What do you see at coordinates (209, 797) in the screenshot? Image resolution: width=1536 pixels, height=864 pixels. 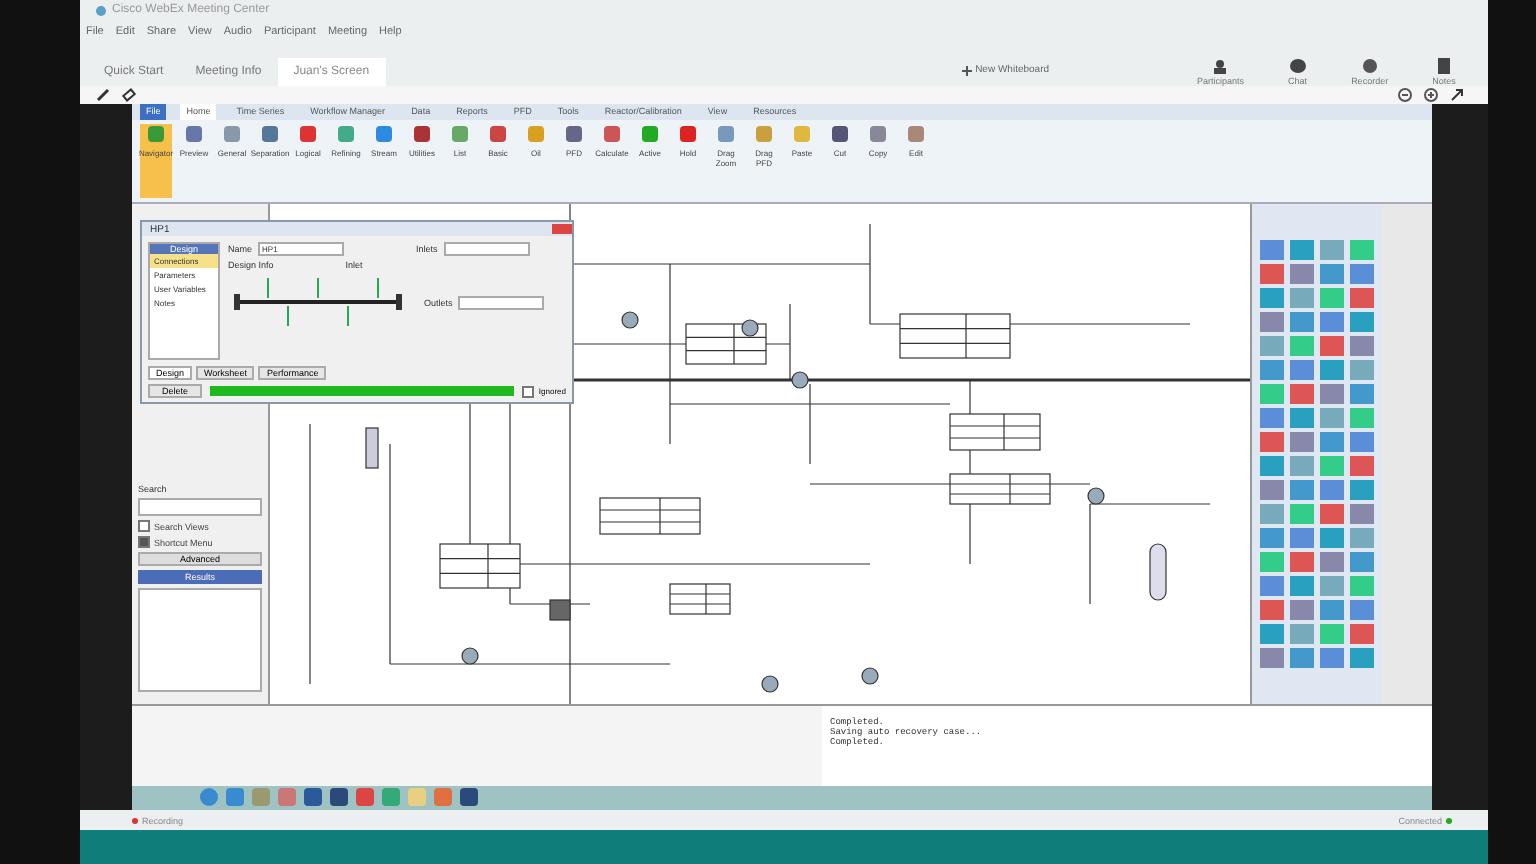 I see `start-icon` at bounding box center [209, 797].